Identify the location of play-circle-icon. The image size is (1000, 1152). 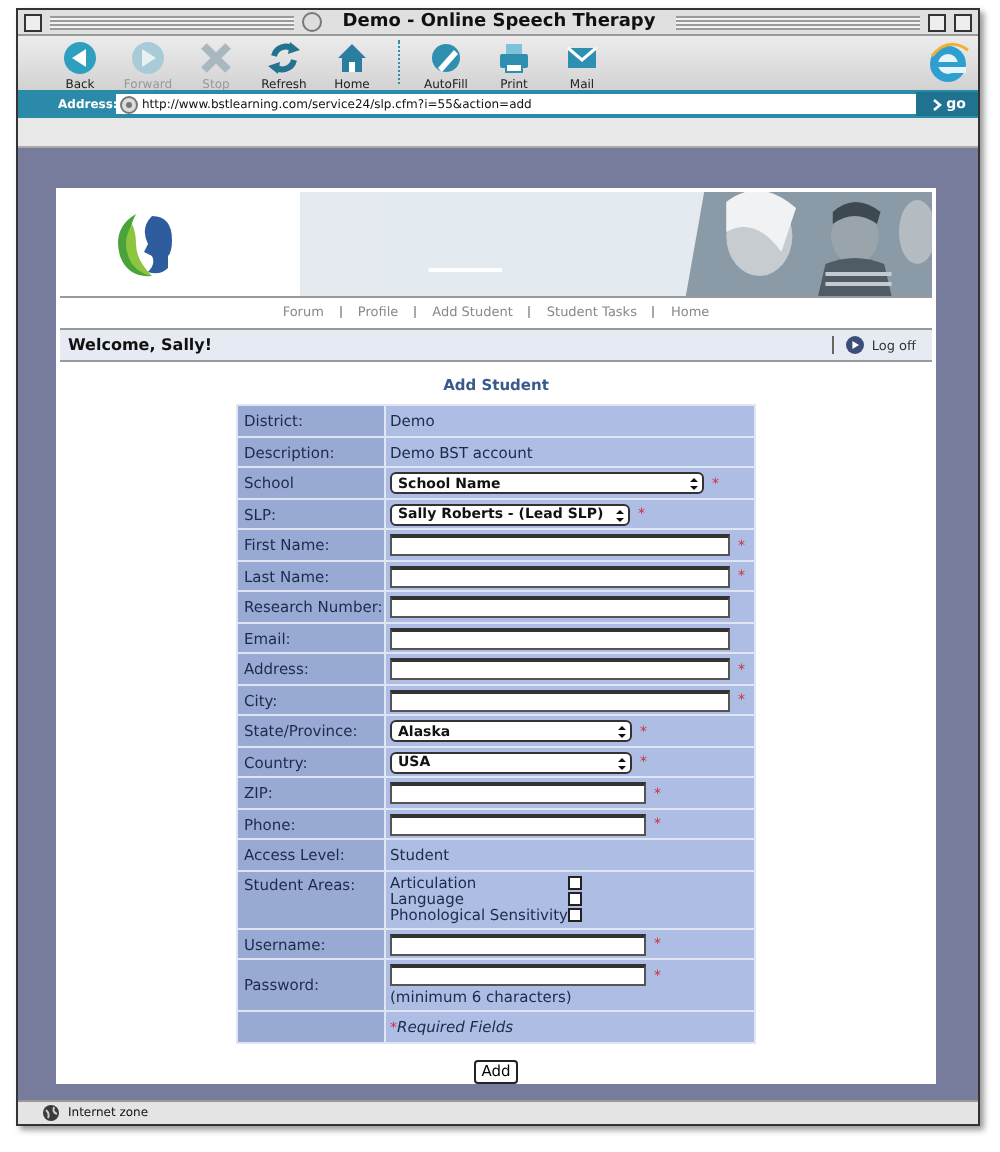
(854, 345).